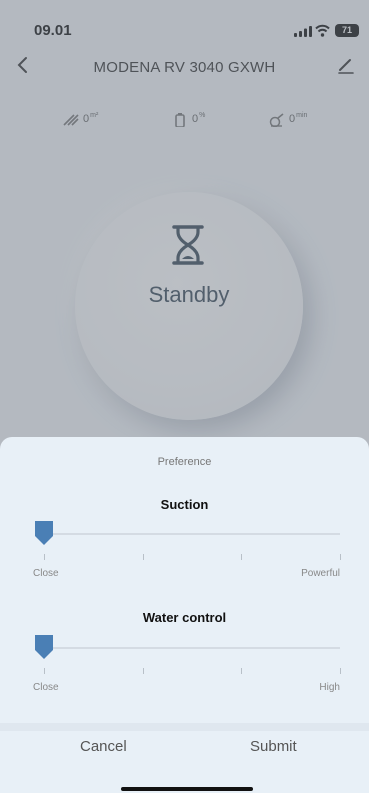  I want to click on water-control-title: Water control, so click(184, 617).